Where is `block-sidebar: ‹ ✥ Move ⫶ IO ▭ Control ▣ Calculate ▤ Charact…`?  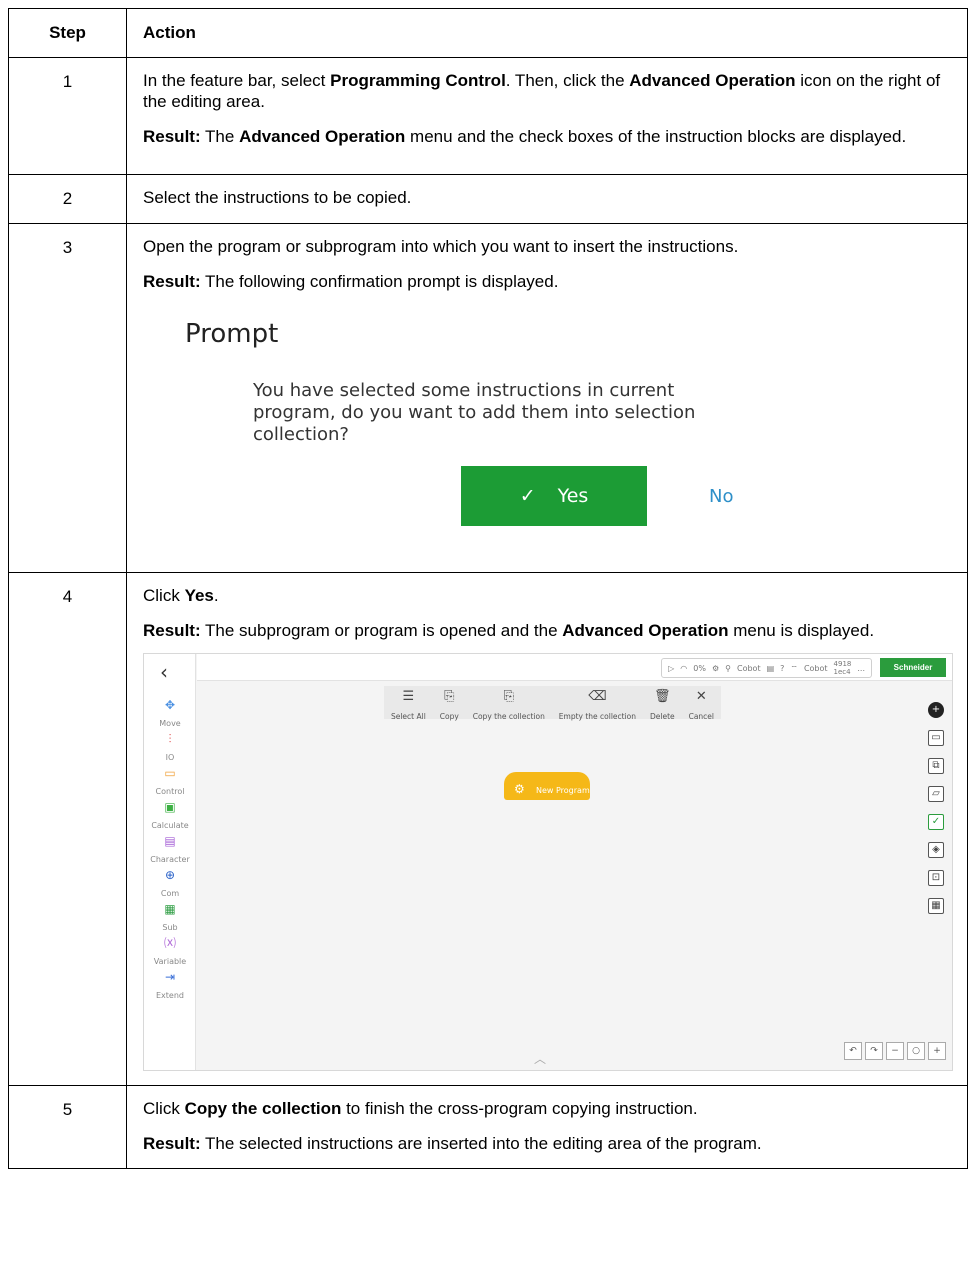 block-sidebar: ‹ ✥ Move ⫶ IO ▭ Control ▣ Calculate ▤ Charact… is located at coordinates (170, 862).